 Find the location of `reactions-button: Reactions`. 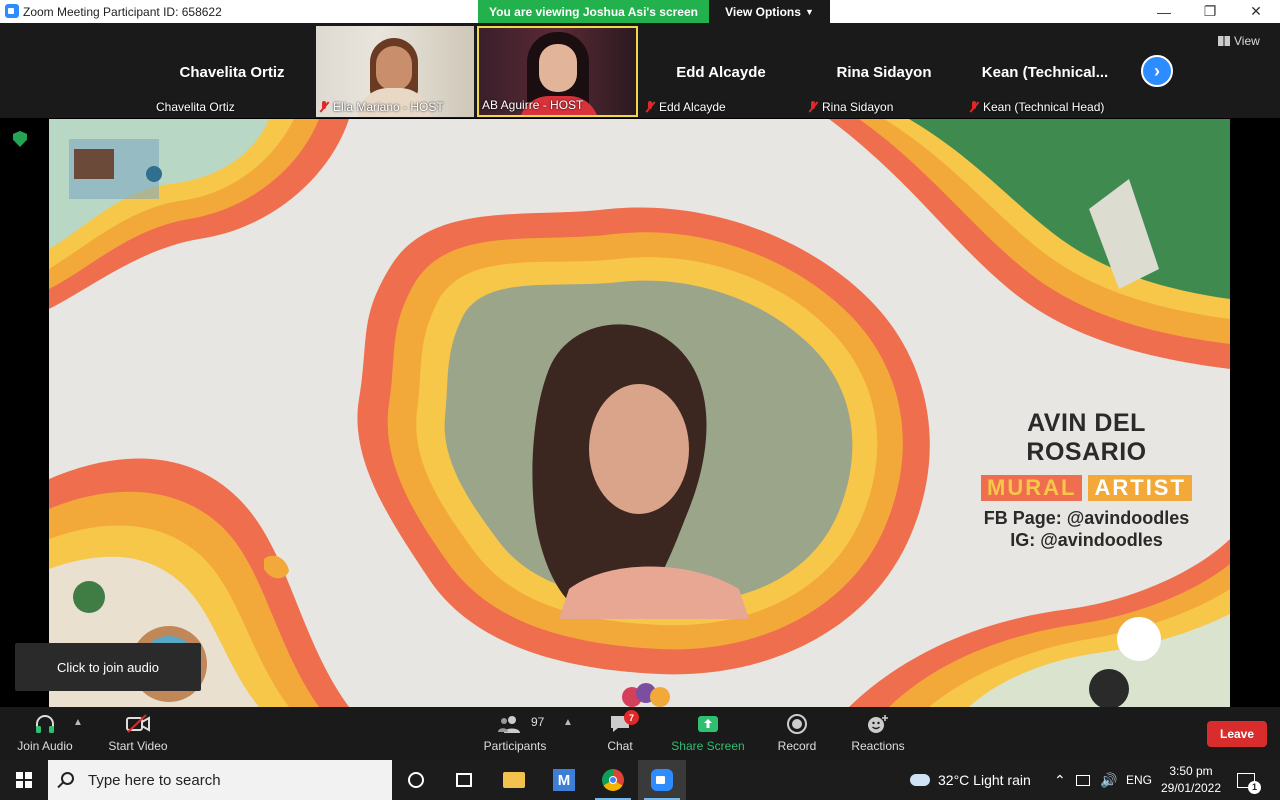

reactions-button: Reactions is located at coordinates (878, 733).